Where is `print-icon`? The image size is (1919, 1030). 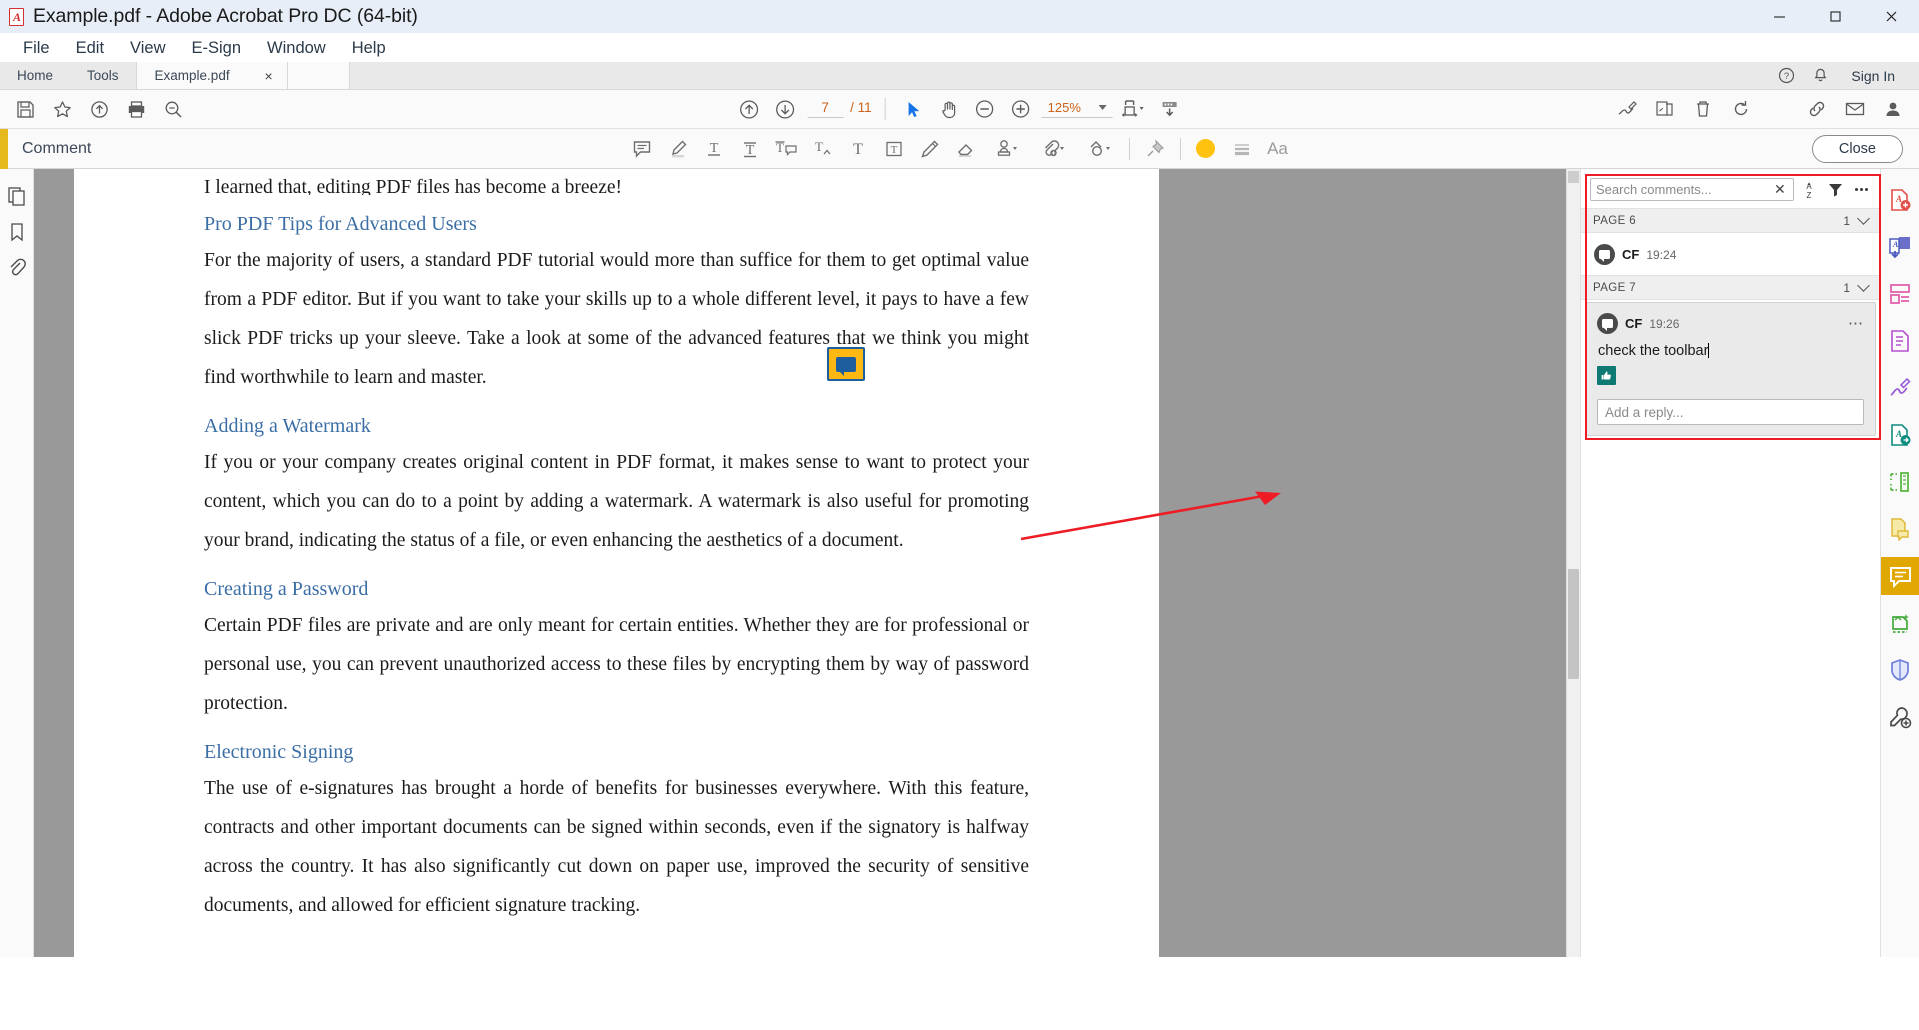
print-icon is located at coordinates (136, 109).